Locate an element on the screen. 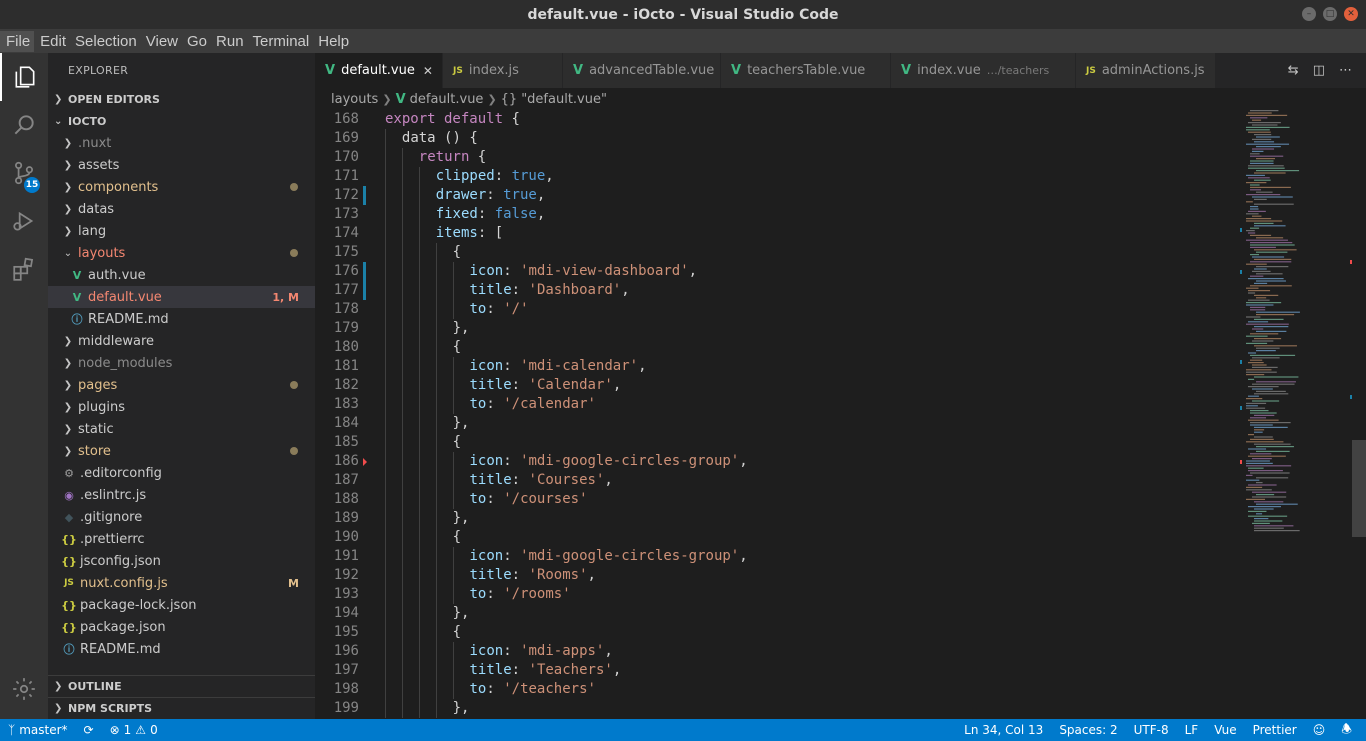 Image resolution: width=1366 pixels, height=741 pixels. deleted-gutter-marker is located at coordinates (365, 462).